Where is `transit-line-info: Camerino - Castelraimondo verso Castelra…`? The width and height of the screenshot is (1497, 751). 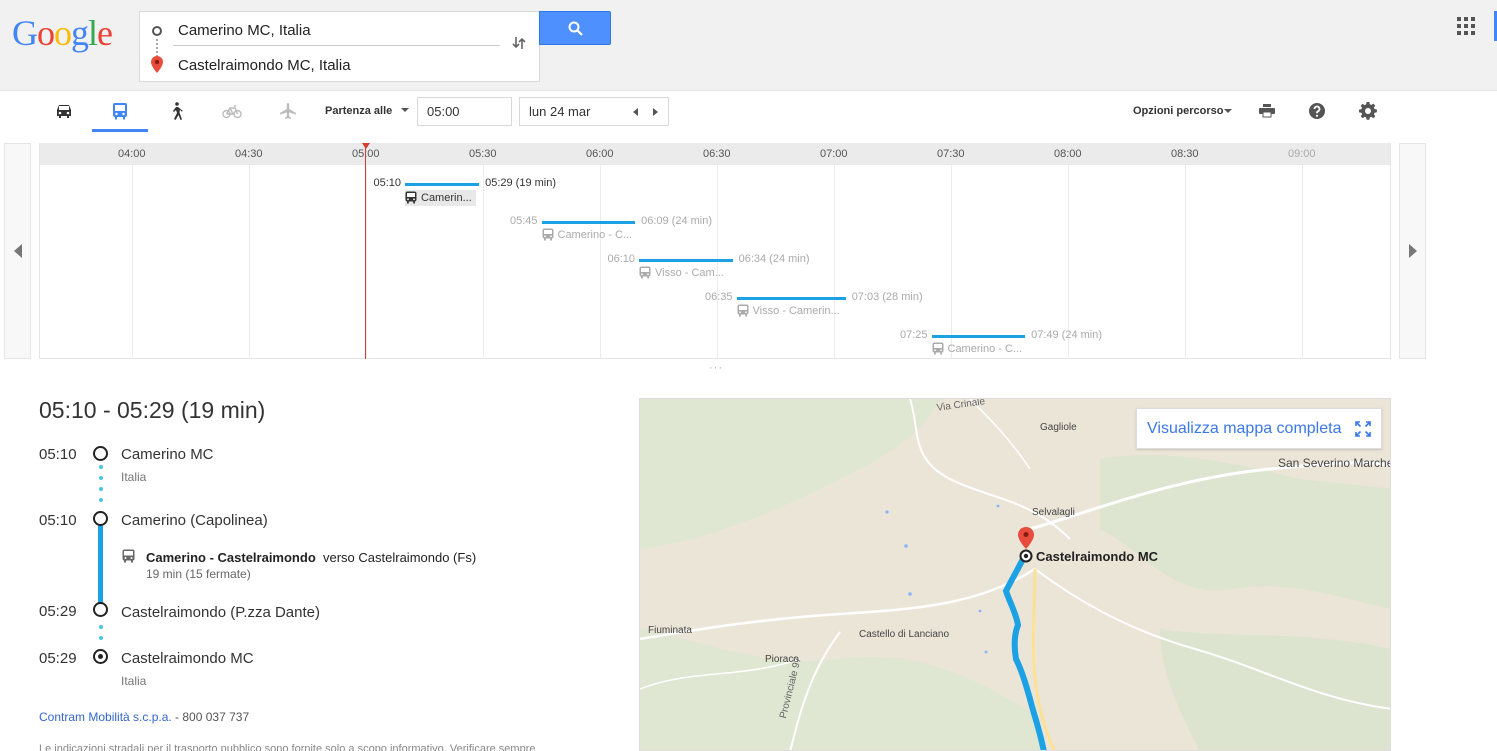
transit-line-info: Camerino - Castelraimondo verso Castelra… is located at coordinates (311, 557).